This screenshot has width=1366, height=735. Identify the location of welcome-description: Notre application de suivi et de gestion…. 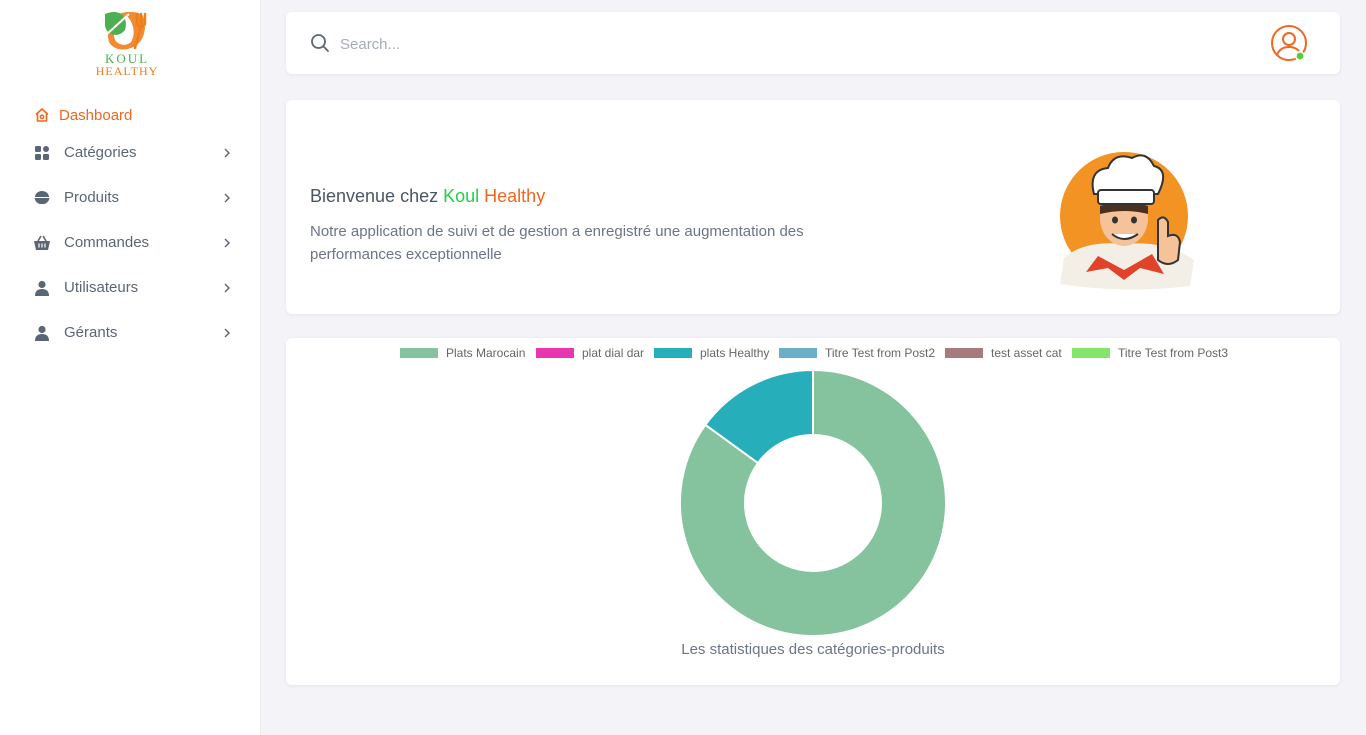
(557, 243).